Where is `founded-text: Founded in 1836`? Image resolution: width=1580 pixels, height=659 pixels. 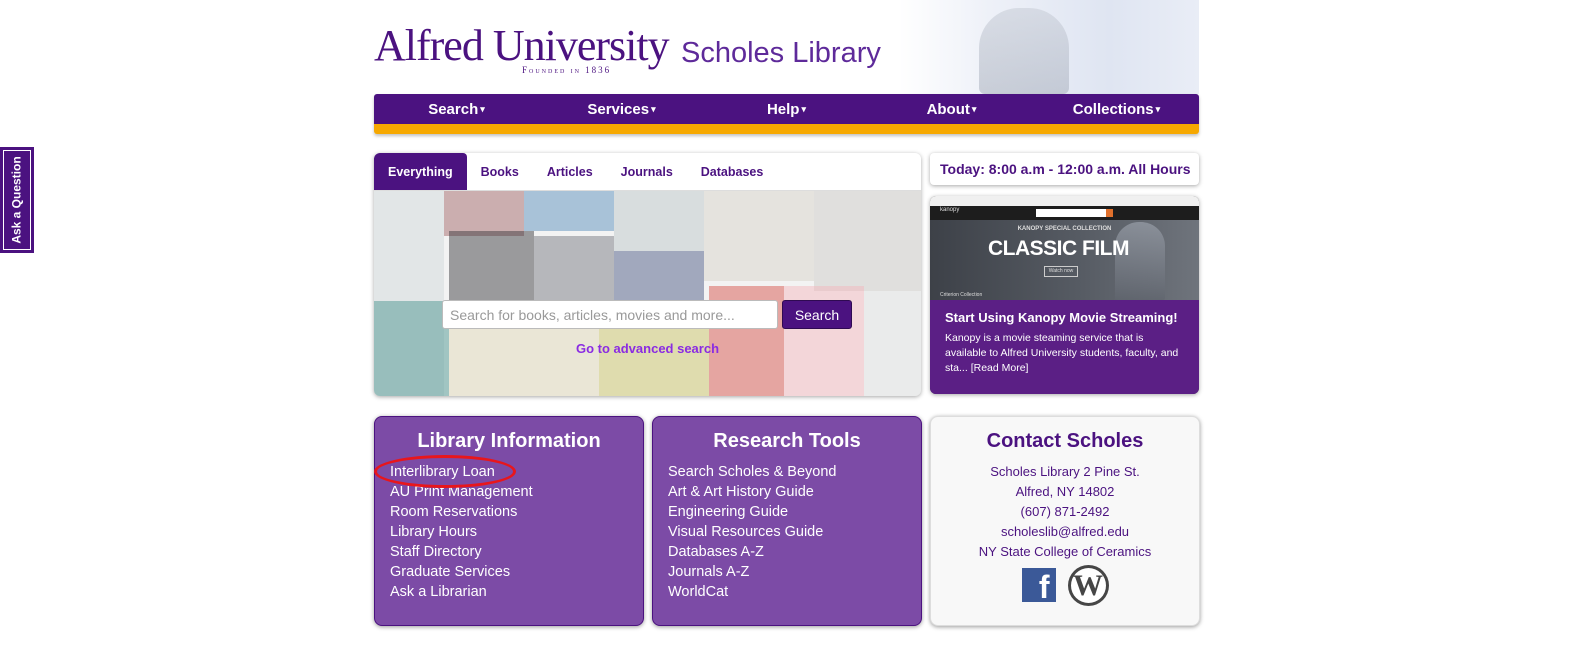 founded-text: Founded in 1836 is located at coordinates (567, 70).